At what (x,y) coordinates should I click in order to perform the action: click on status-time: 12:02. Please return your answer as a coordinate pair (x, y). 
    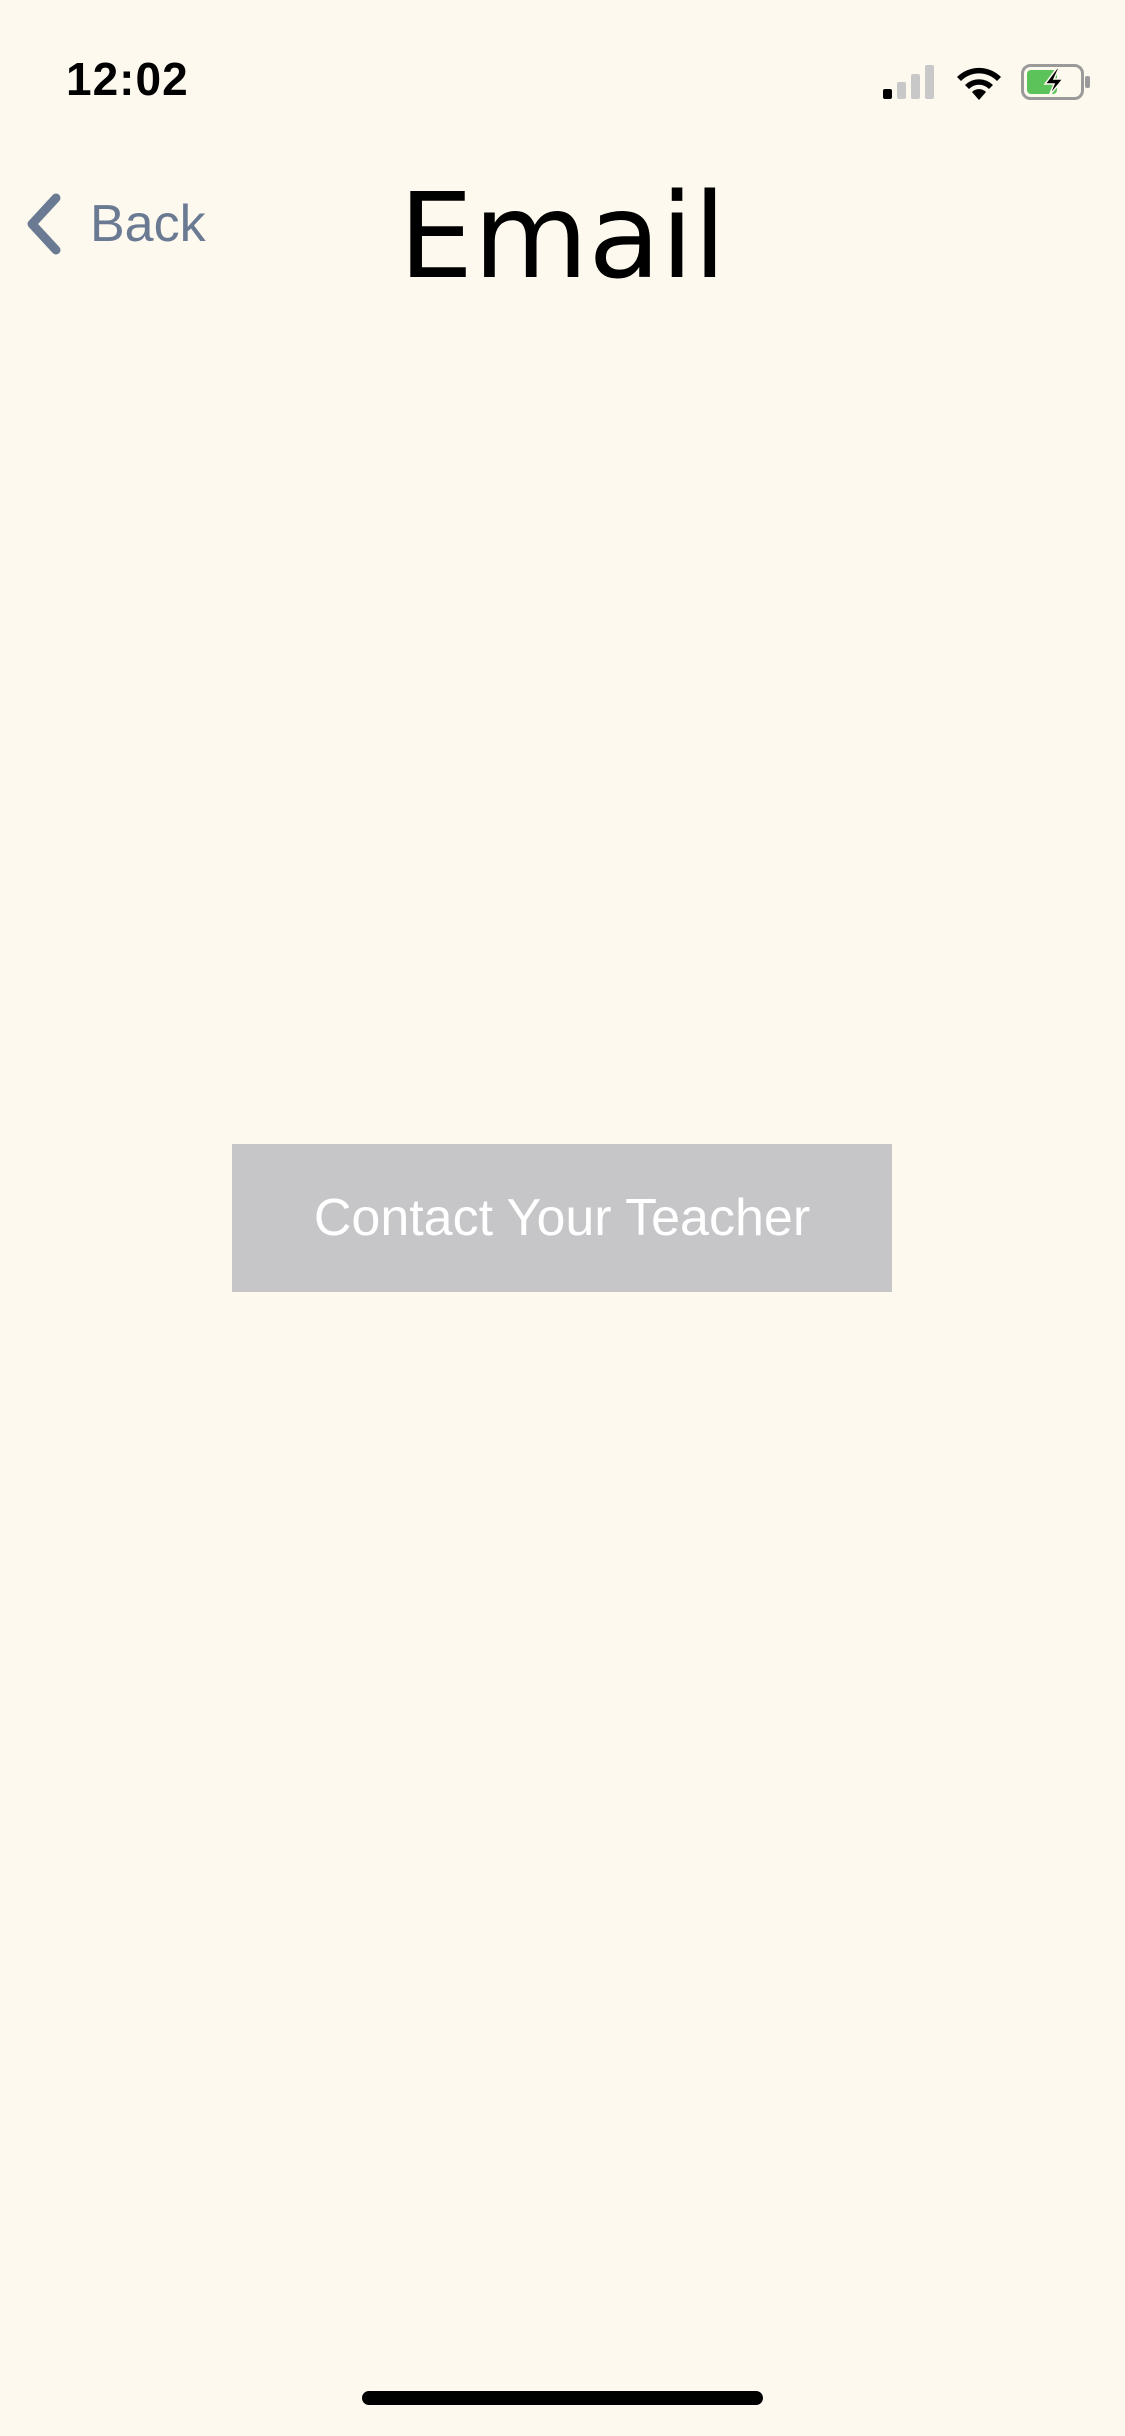
    Looking at the image, I should click on (127, 79).